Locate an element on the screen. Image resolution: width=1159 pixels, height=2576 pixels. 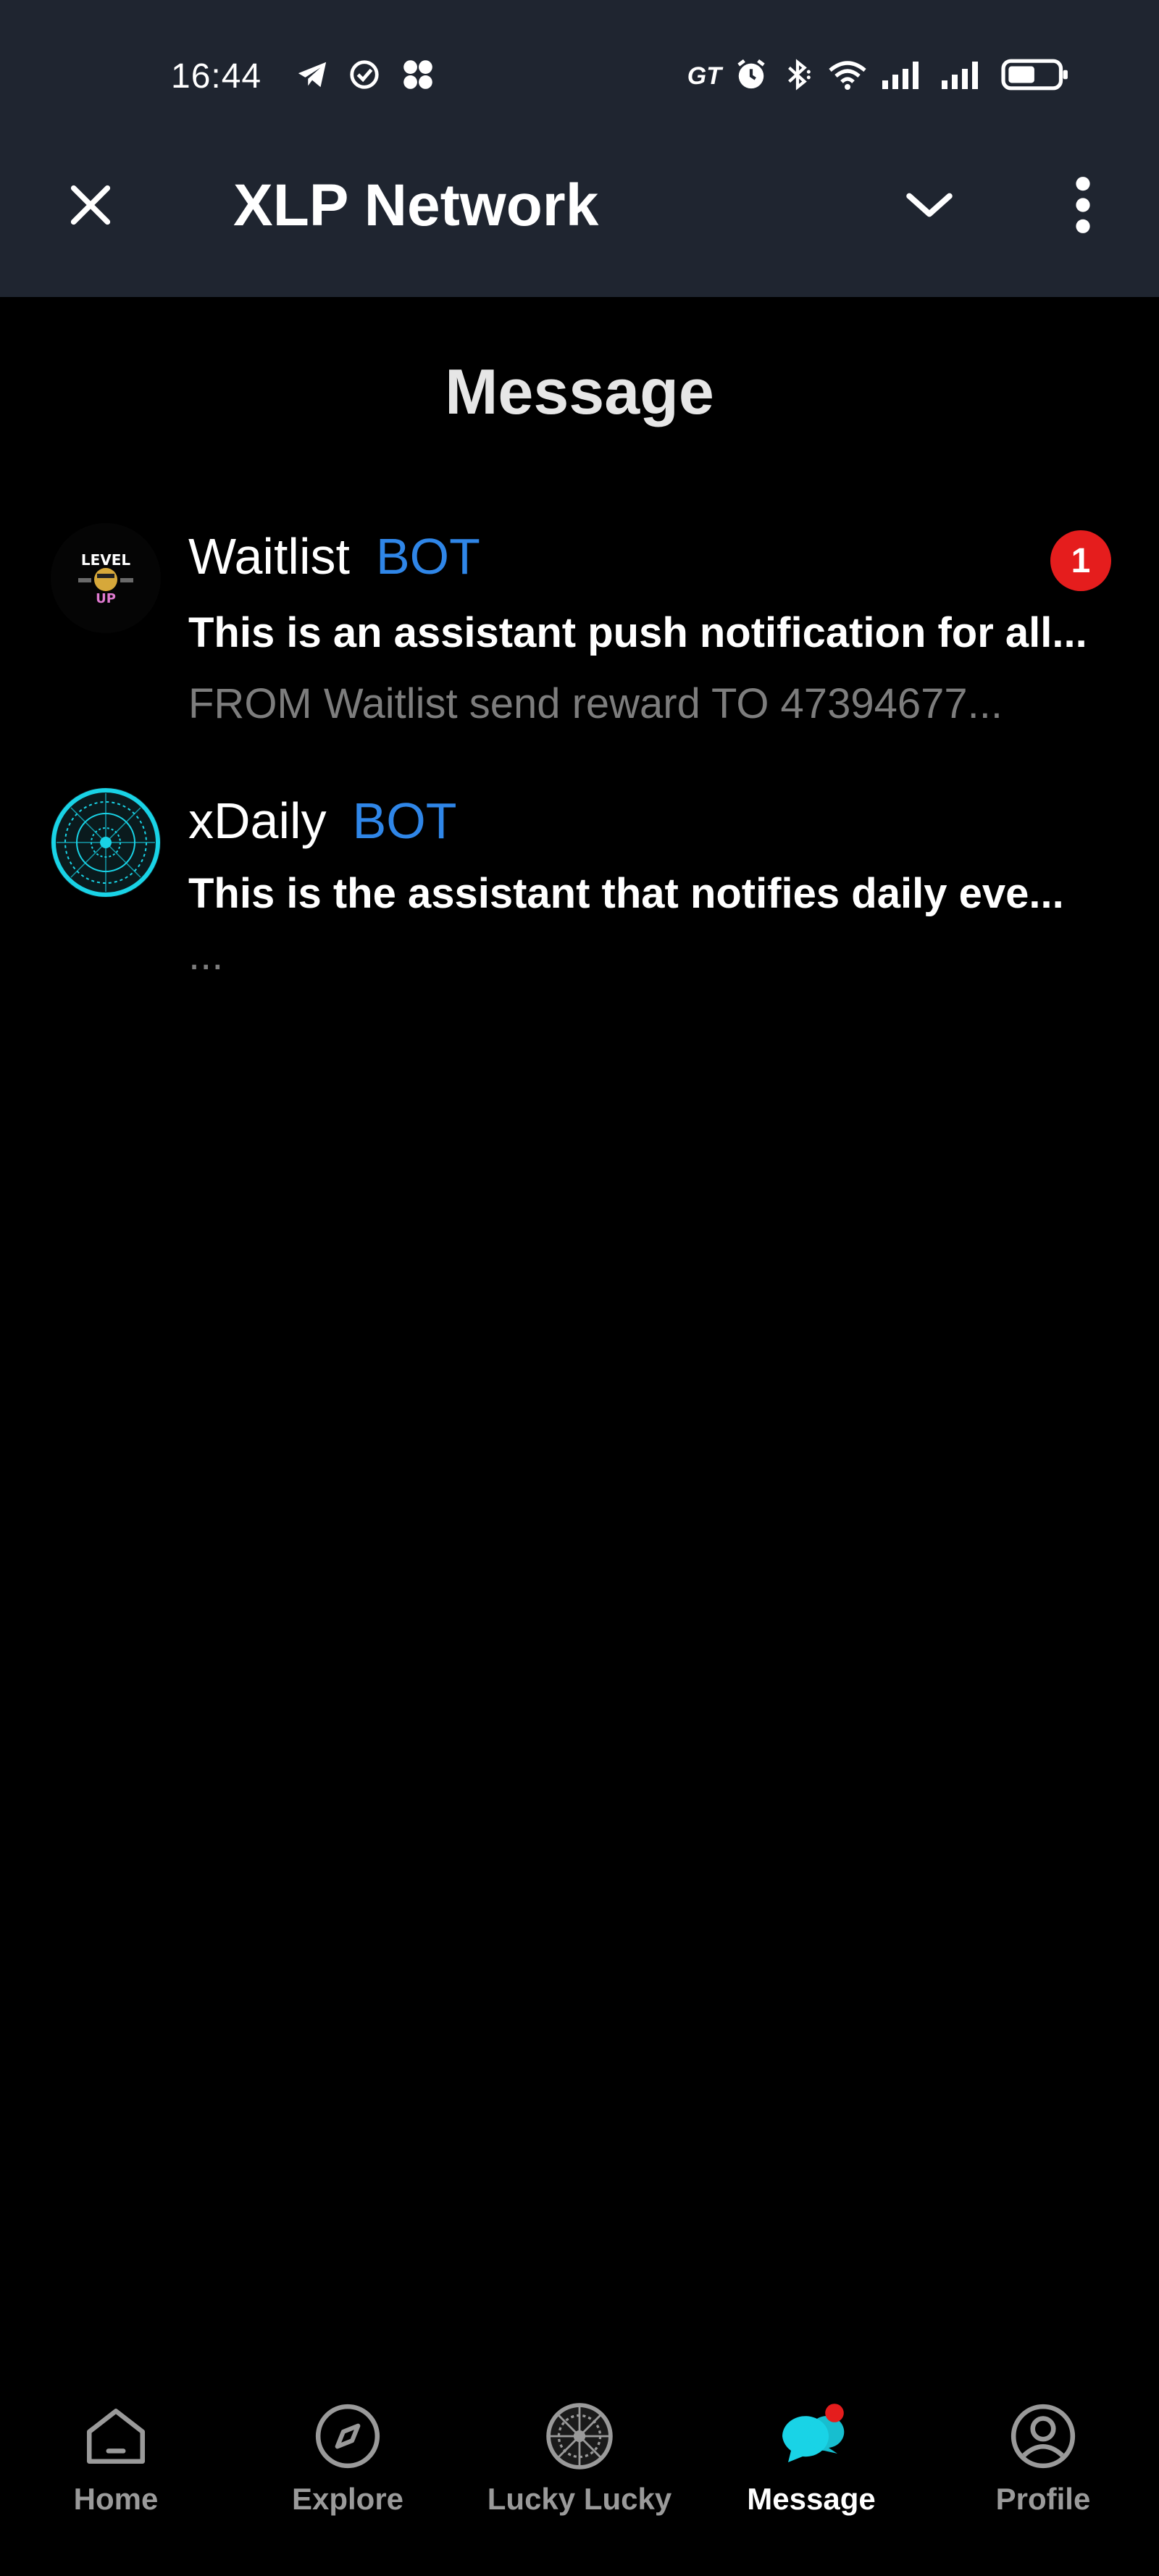
apps-icon is located at coordinates (418, 76).